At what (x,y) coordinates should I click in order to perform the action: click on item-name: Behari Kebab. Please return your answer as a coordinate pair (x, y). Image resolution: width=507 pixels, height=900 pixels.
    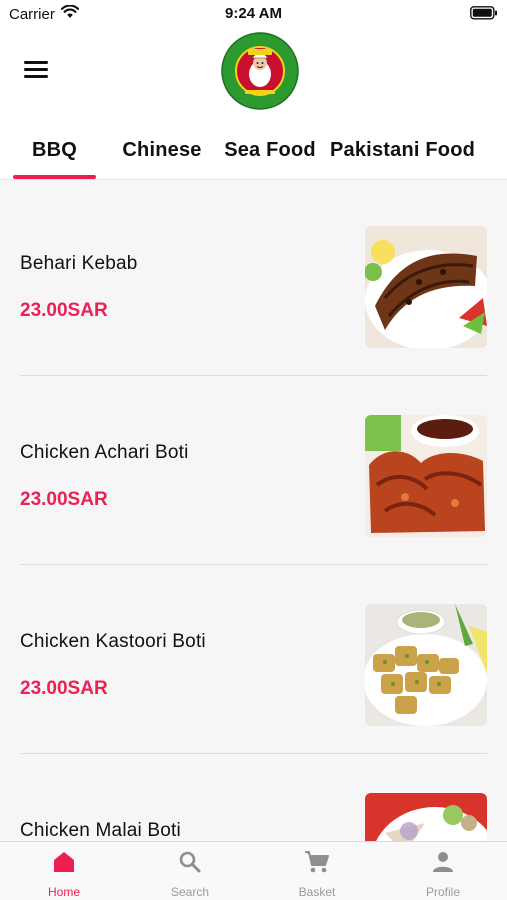
    Looking at the image, I should click on (79, 263).